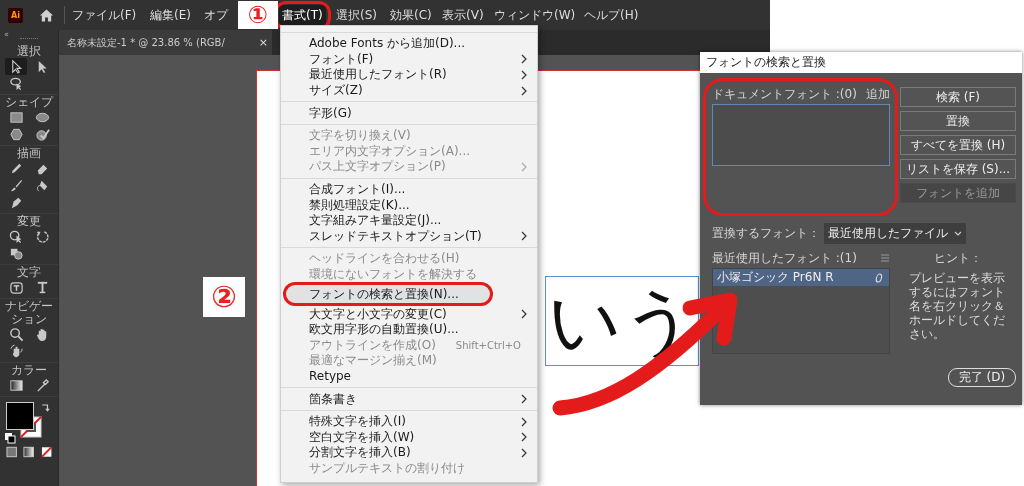 This screenshot has width=1024, height=486. Describe the element at coordinates (16, 66) in the screenshot. I see `tool-button` at that location.